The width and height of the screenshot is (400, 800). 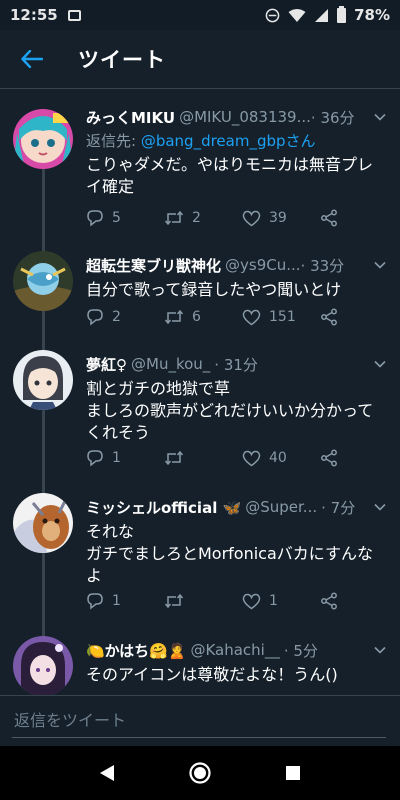 I want to click on page-title: ツイート, so click(x=122, y=60).